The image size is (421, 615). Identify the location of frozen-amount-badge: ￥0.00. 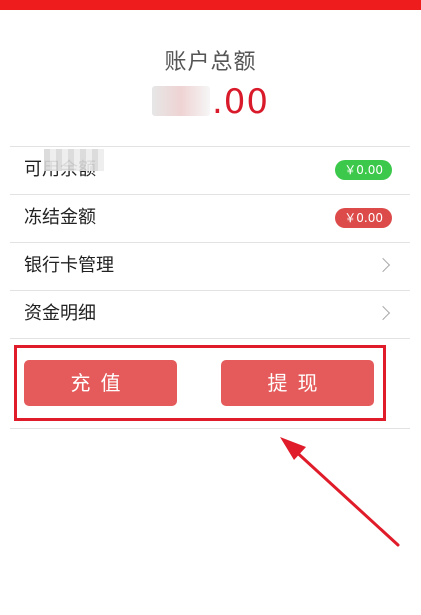
(363, 218).